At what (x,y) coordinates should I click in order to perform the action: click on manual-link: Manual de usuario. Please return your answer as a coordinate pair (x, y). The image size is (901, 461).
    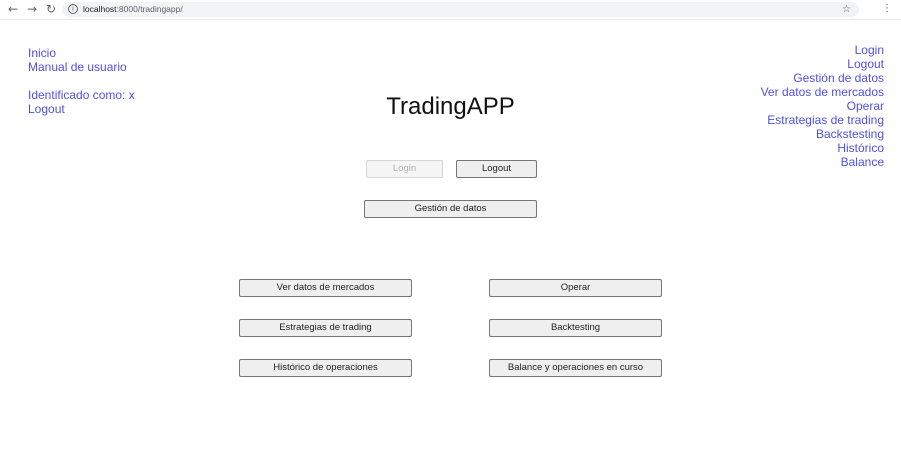
    Looking at the image, I should click on (81, 67).